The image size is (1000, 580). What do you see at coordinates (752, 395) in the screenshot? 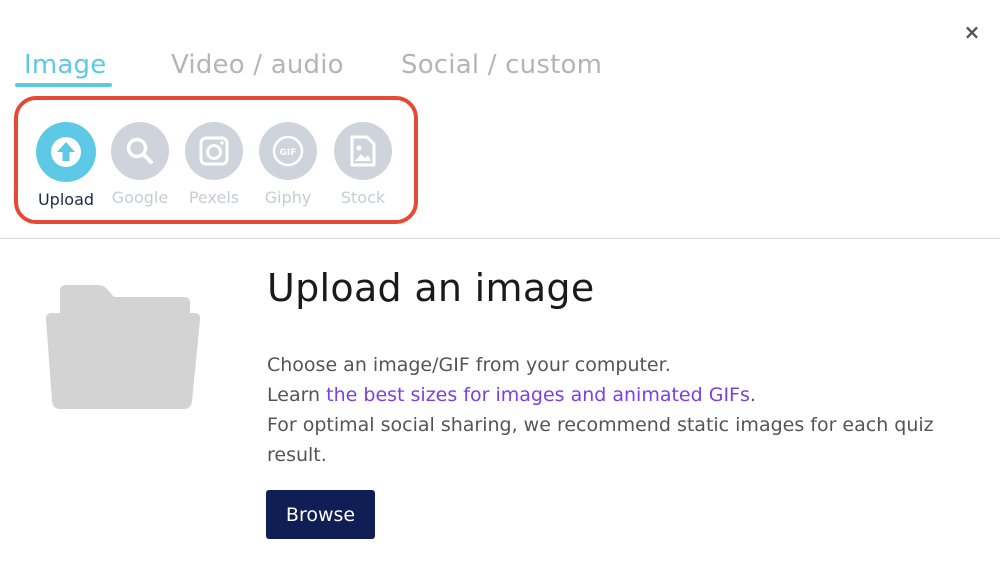
I see `period: .` at bounding box center [752, 395].